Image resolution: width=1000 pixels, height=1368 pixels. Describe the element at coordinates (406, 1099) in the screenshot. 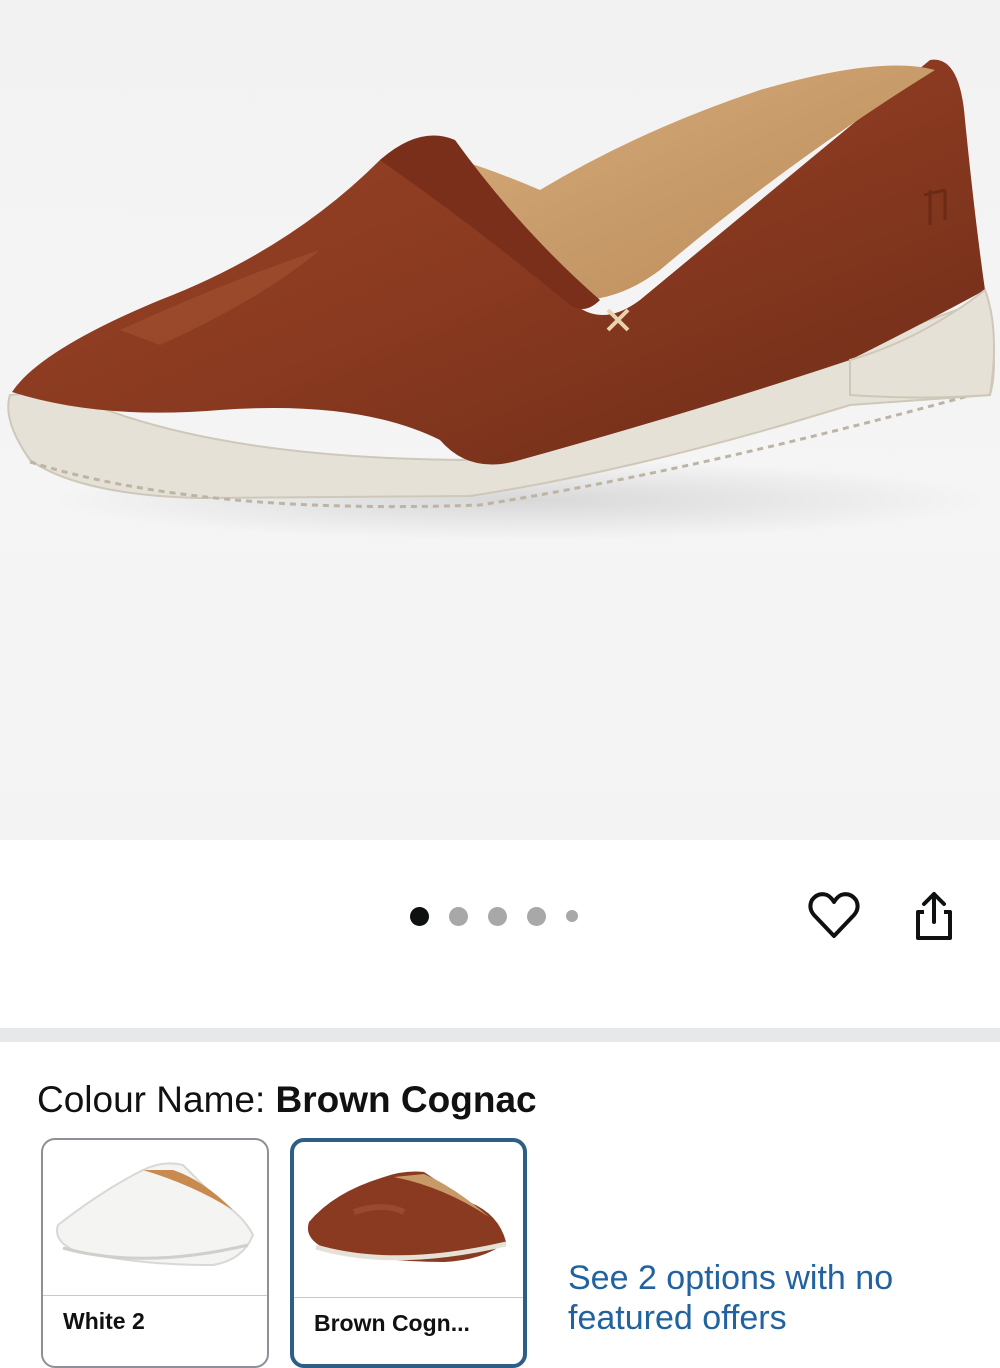

I see `colour-selected-value: Brown Cognac` at that location.